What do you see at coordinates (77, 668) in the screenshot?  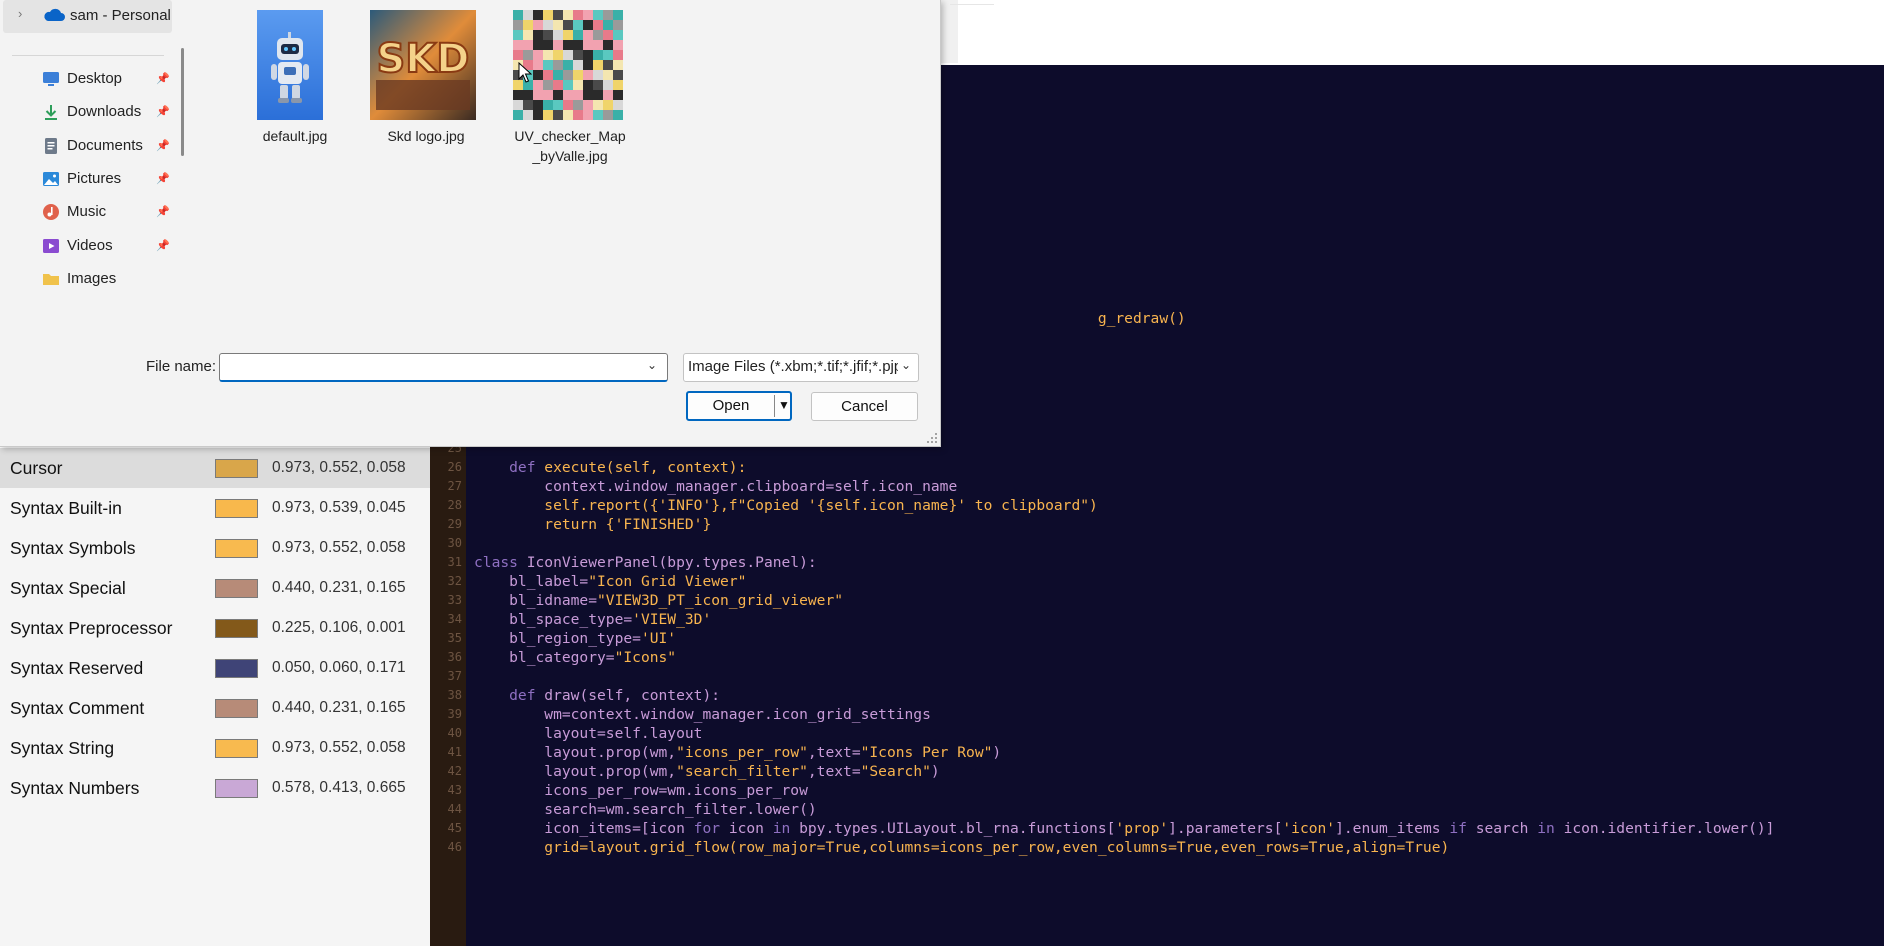 I see `theme-prop-label: Syntax Reserved` at bounding box center [77, 668].